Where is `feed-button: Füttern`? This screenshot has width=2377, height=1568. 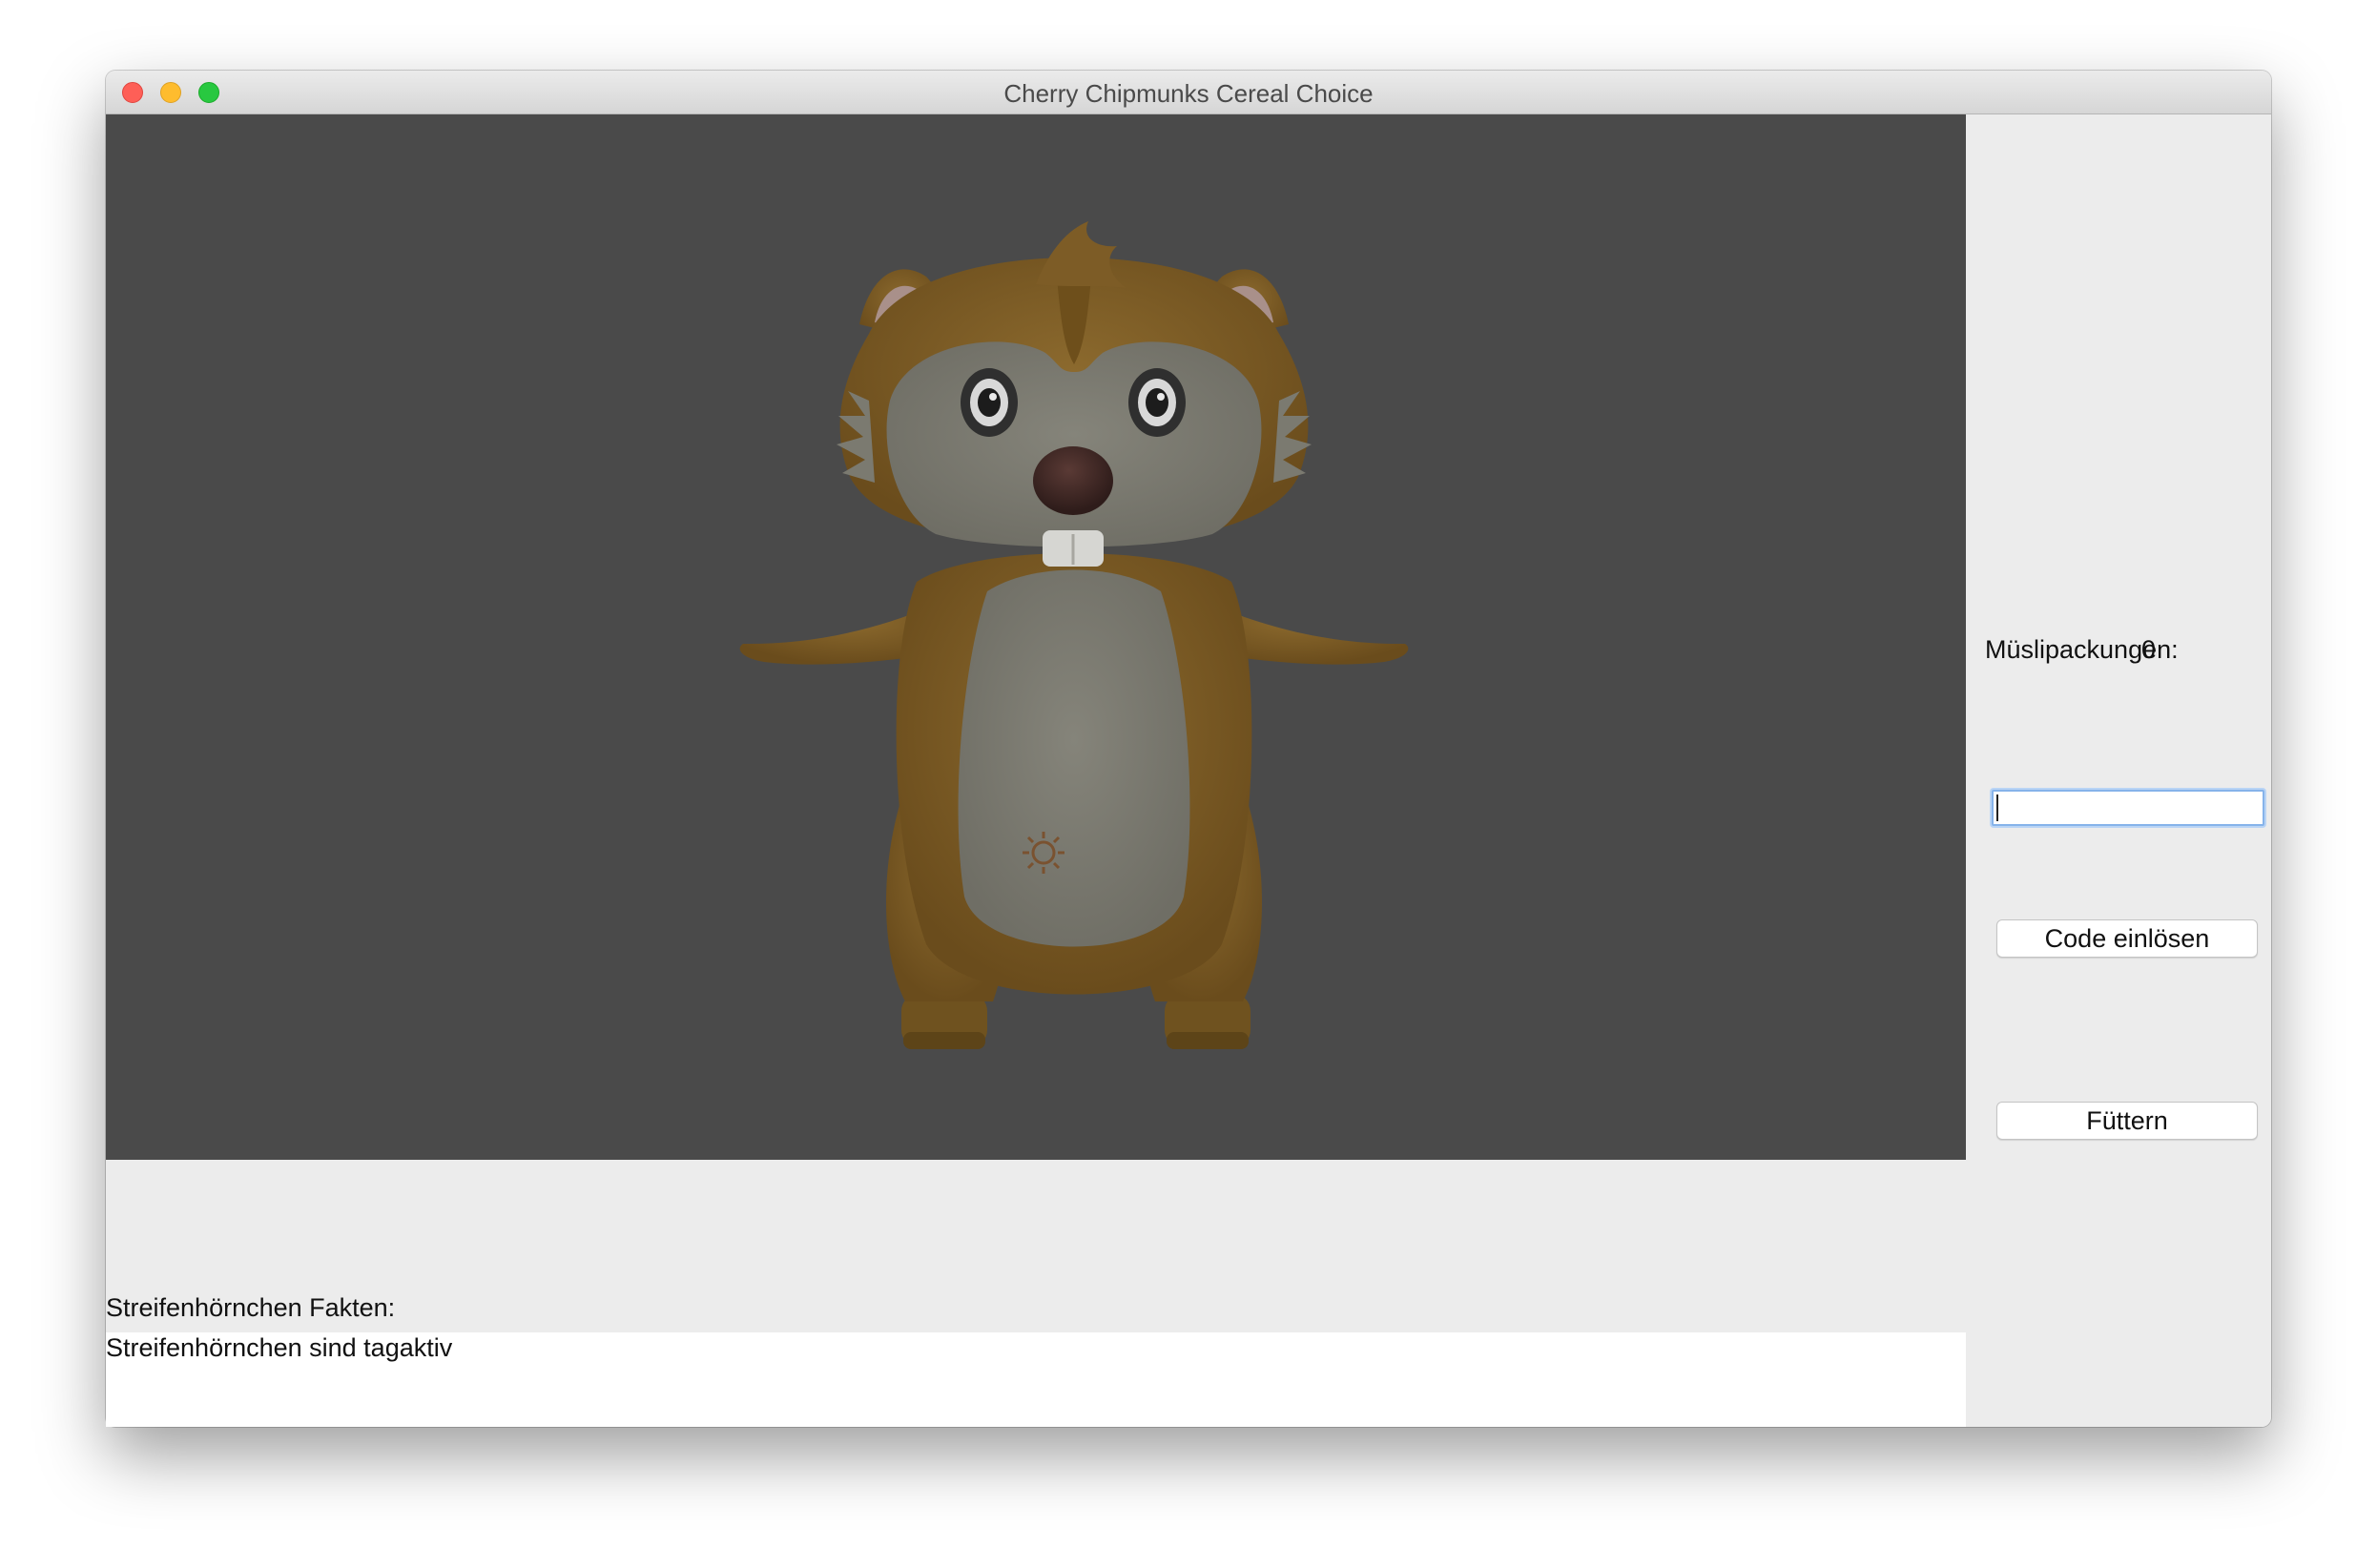 feed-button: Füttern is located at coordinates (2127, 1121).